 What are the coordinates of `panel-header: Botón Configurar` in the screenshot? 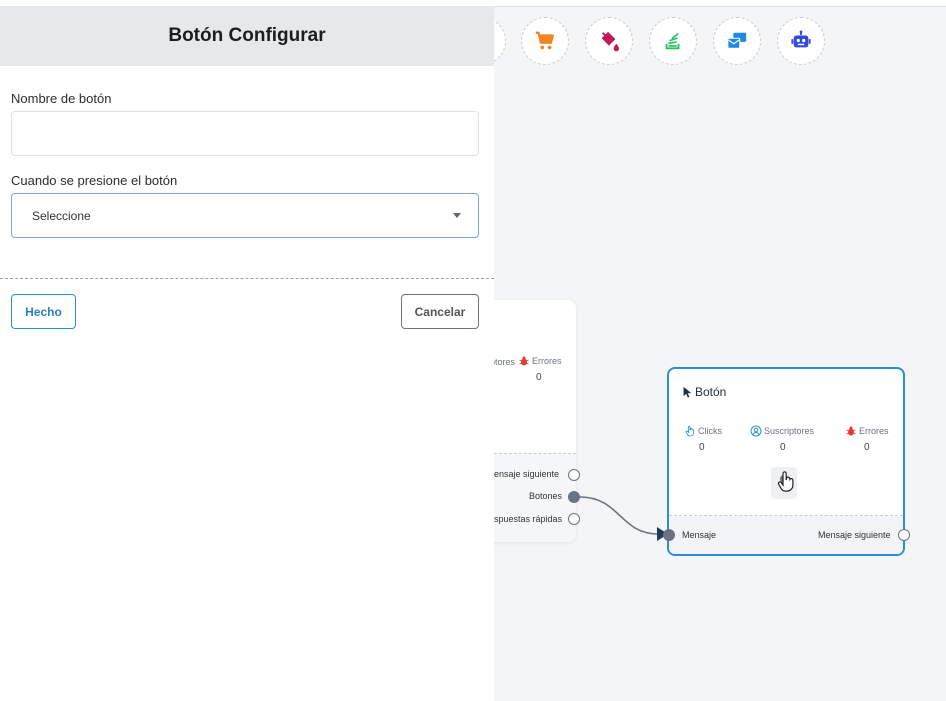 It's located at (247, 36).